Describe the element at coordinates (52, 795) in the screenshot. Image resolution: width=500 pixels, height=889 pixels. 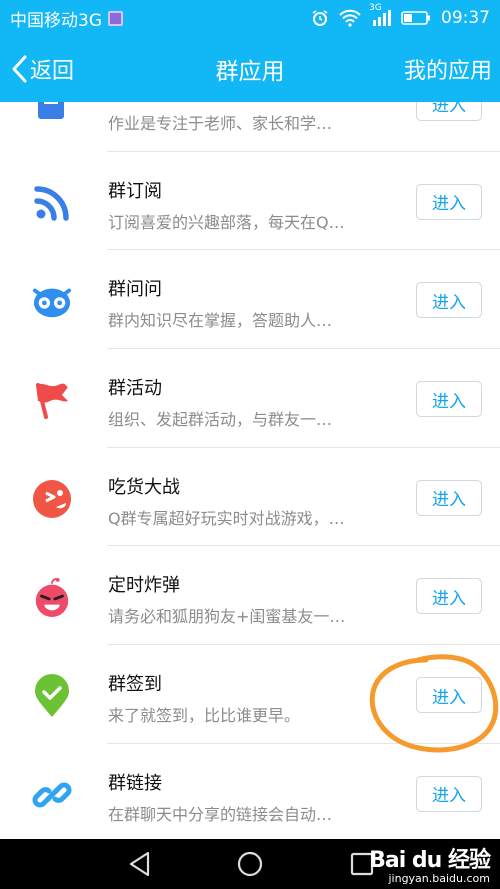
I see `link-icon` at that location.